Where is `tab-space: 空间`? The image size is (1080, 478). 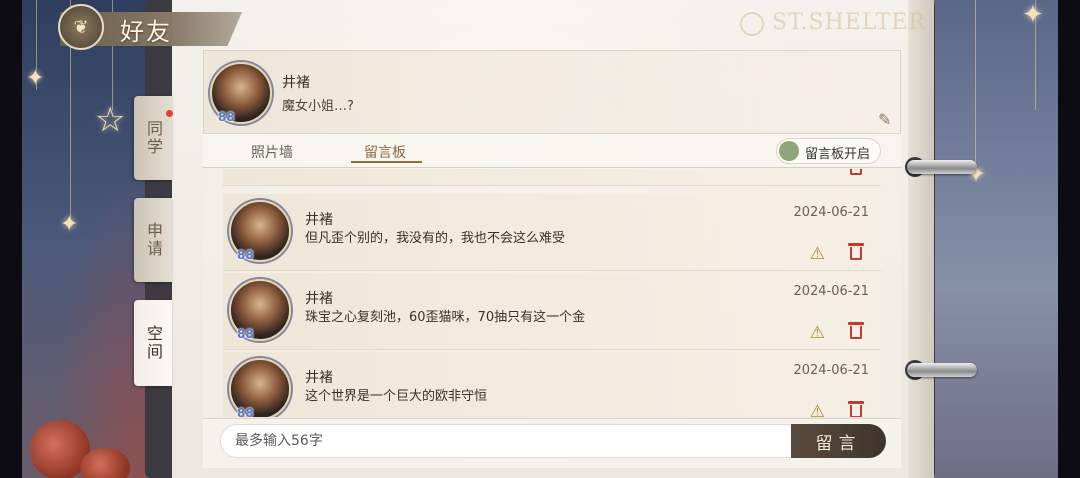 tab-space: 空间 is located at coordinates (153, 343).